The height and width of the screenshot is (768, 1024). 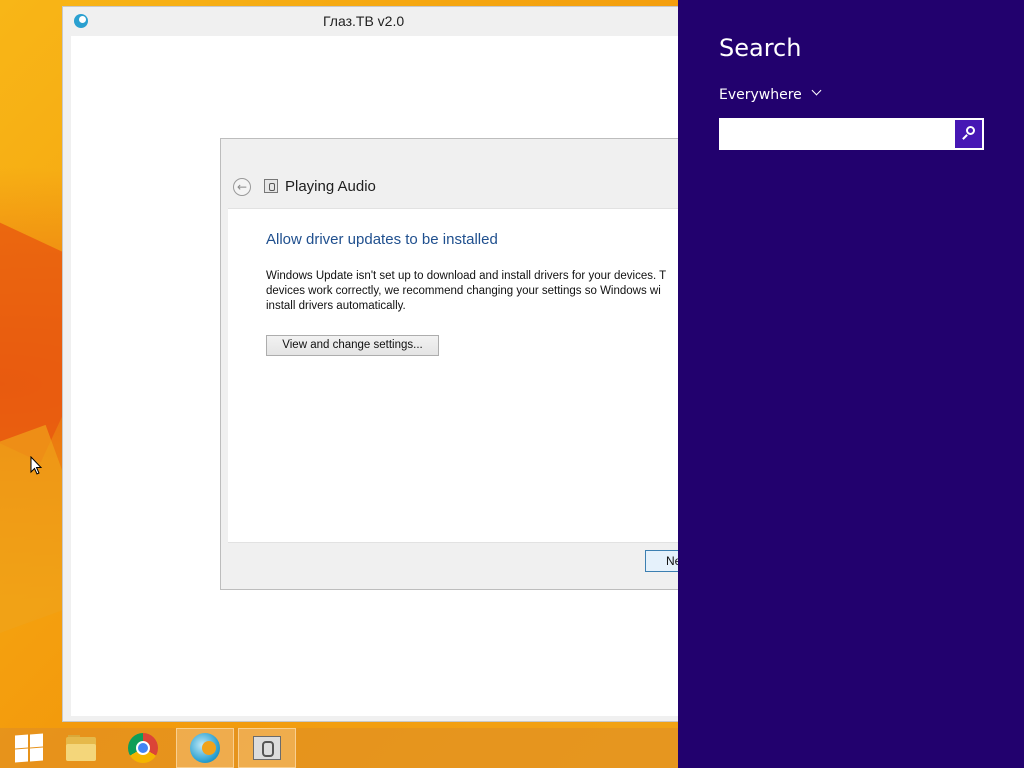 I want to click on windows-logo-icon, so click(x=29, y=748).